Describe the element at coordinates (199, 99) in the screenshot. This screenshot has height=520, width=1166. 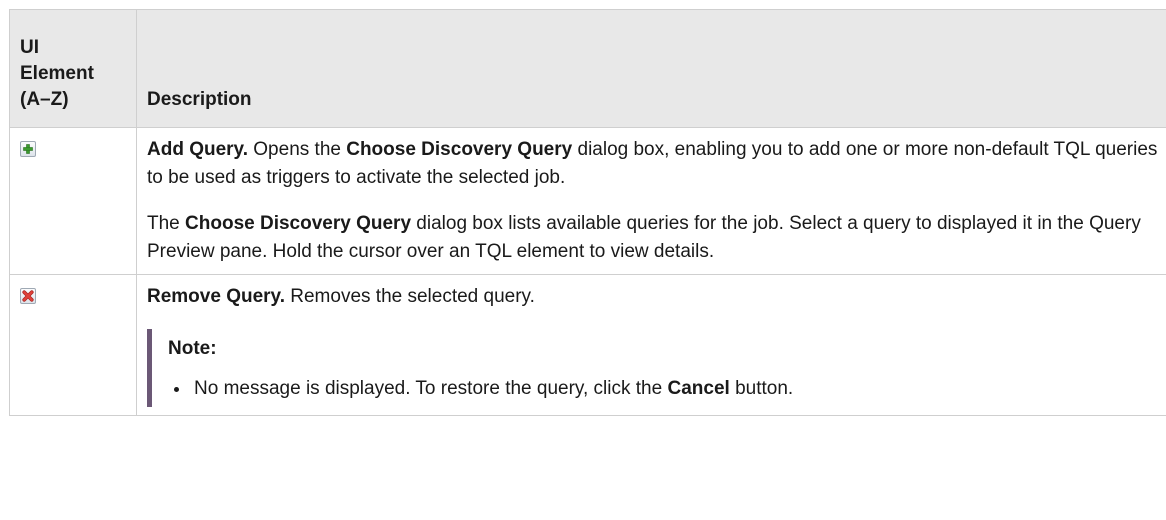
I see `header-description-label: Description` at that location.